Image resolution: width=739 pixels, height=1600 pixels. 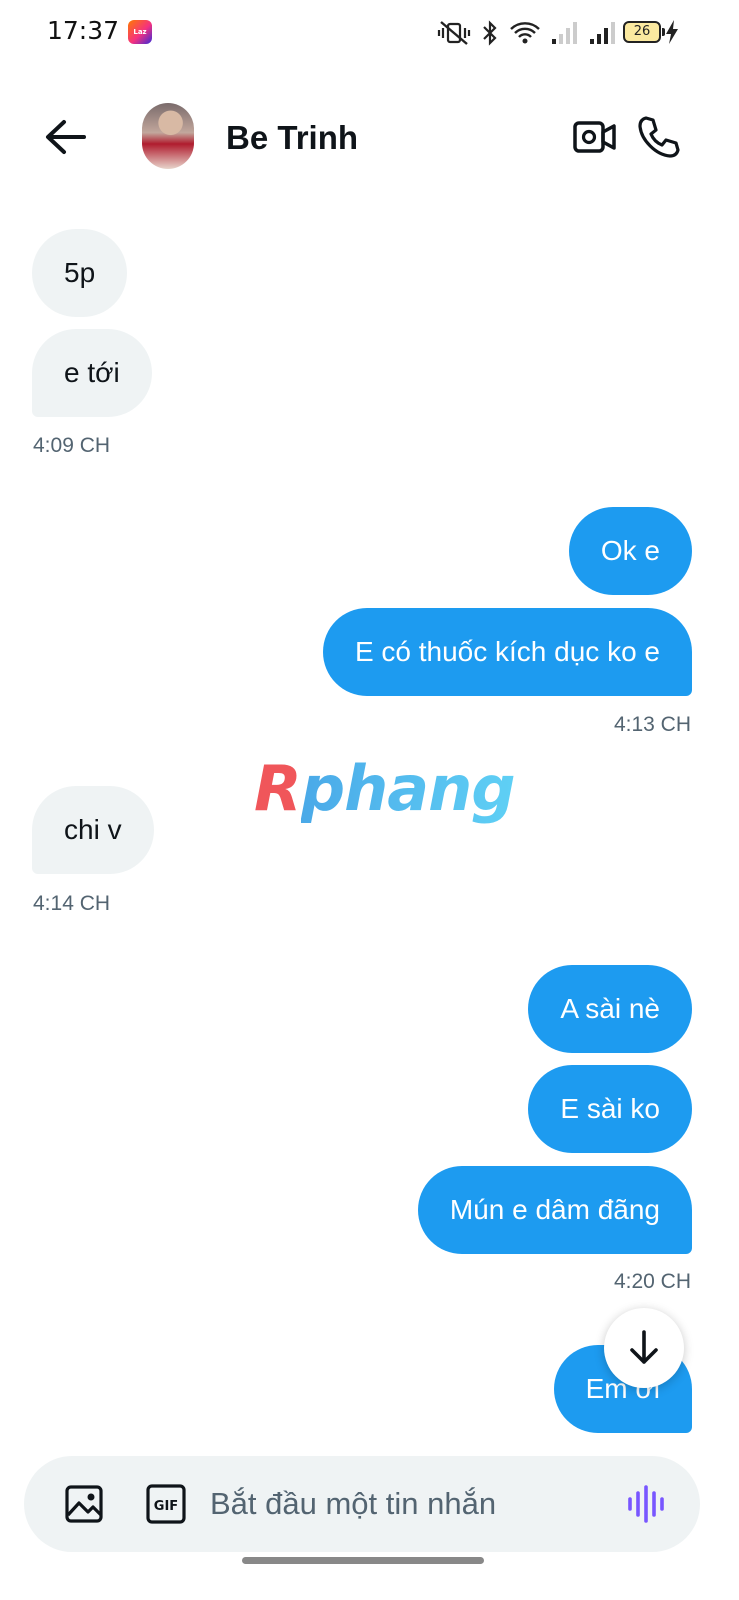 I want to click on home-indicator, so click(x=363, y=1560).